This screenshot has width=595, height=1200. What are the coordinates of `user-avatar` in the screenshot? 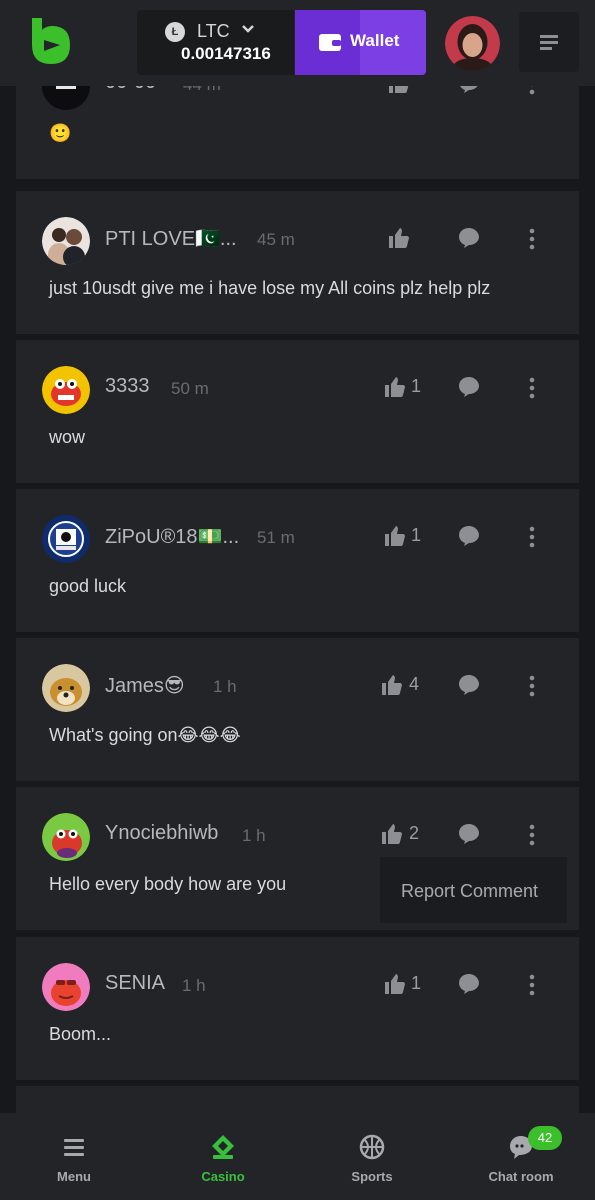 It's located at (472, 43).